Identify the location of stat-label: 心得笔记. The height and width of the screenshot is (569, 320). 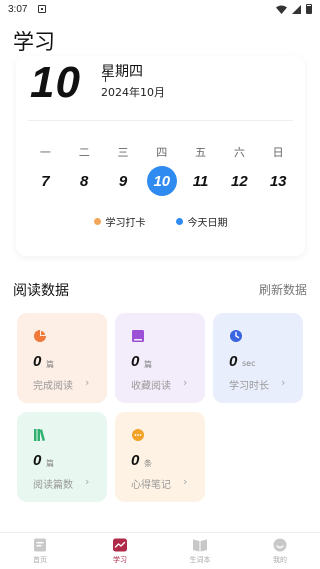
(151, 485).